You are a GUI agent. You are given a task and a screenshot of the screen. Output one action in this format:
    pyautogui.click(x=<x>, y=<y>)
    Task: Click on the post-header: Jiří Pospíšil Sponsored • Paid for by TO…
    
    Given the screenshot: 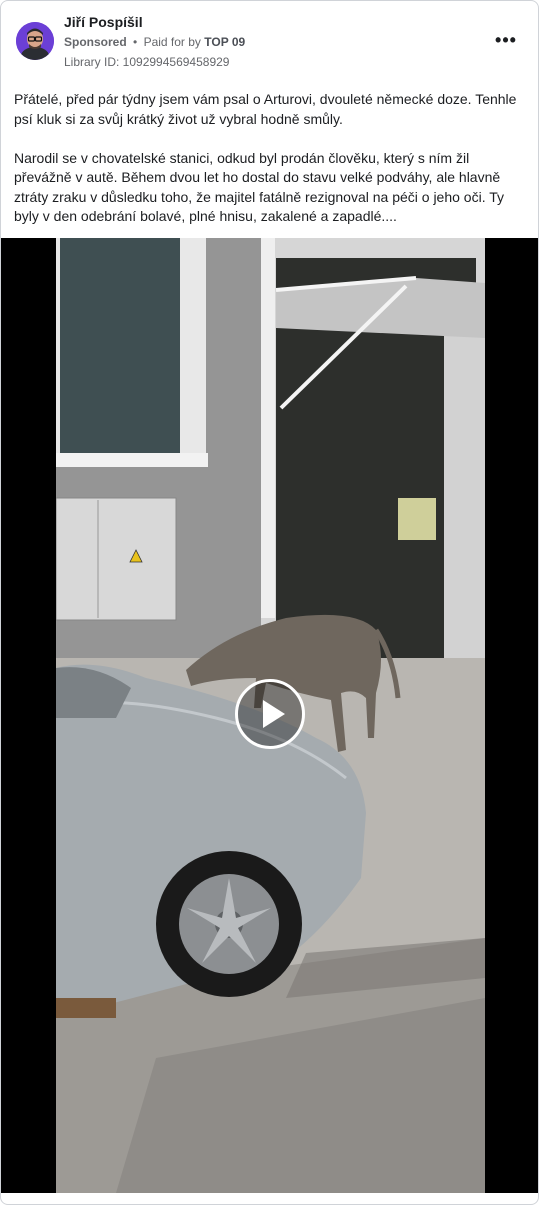 What is the action you would take?
    pyautogui.click(x=269, y=39)
    